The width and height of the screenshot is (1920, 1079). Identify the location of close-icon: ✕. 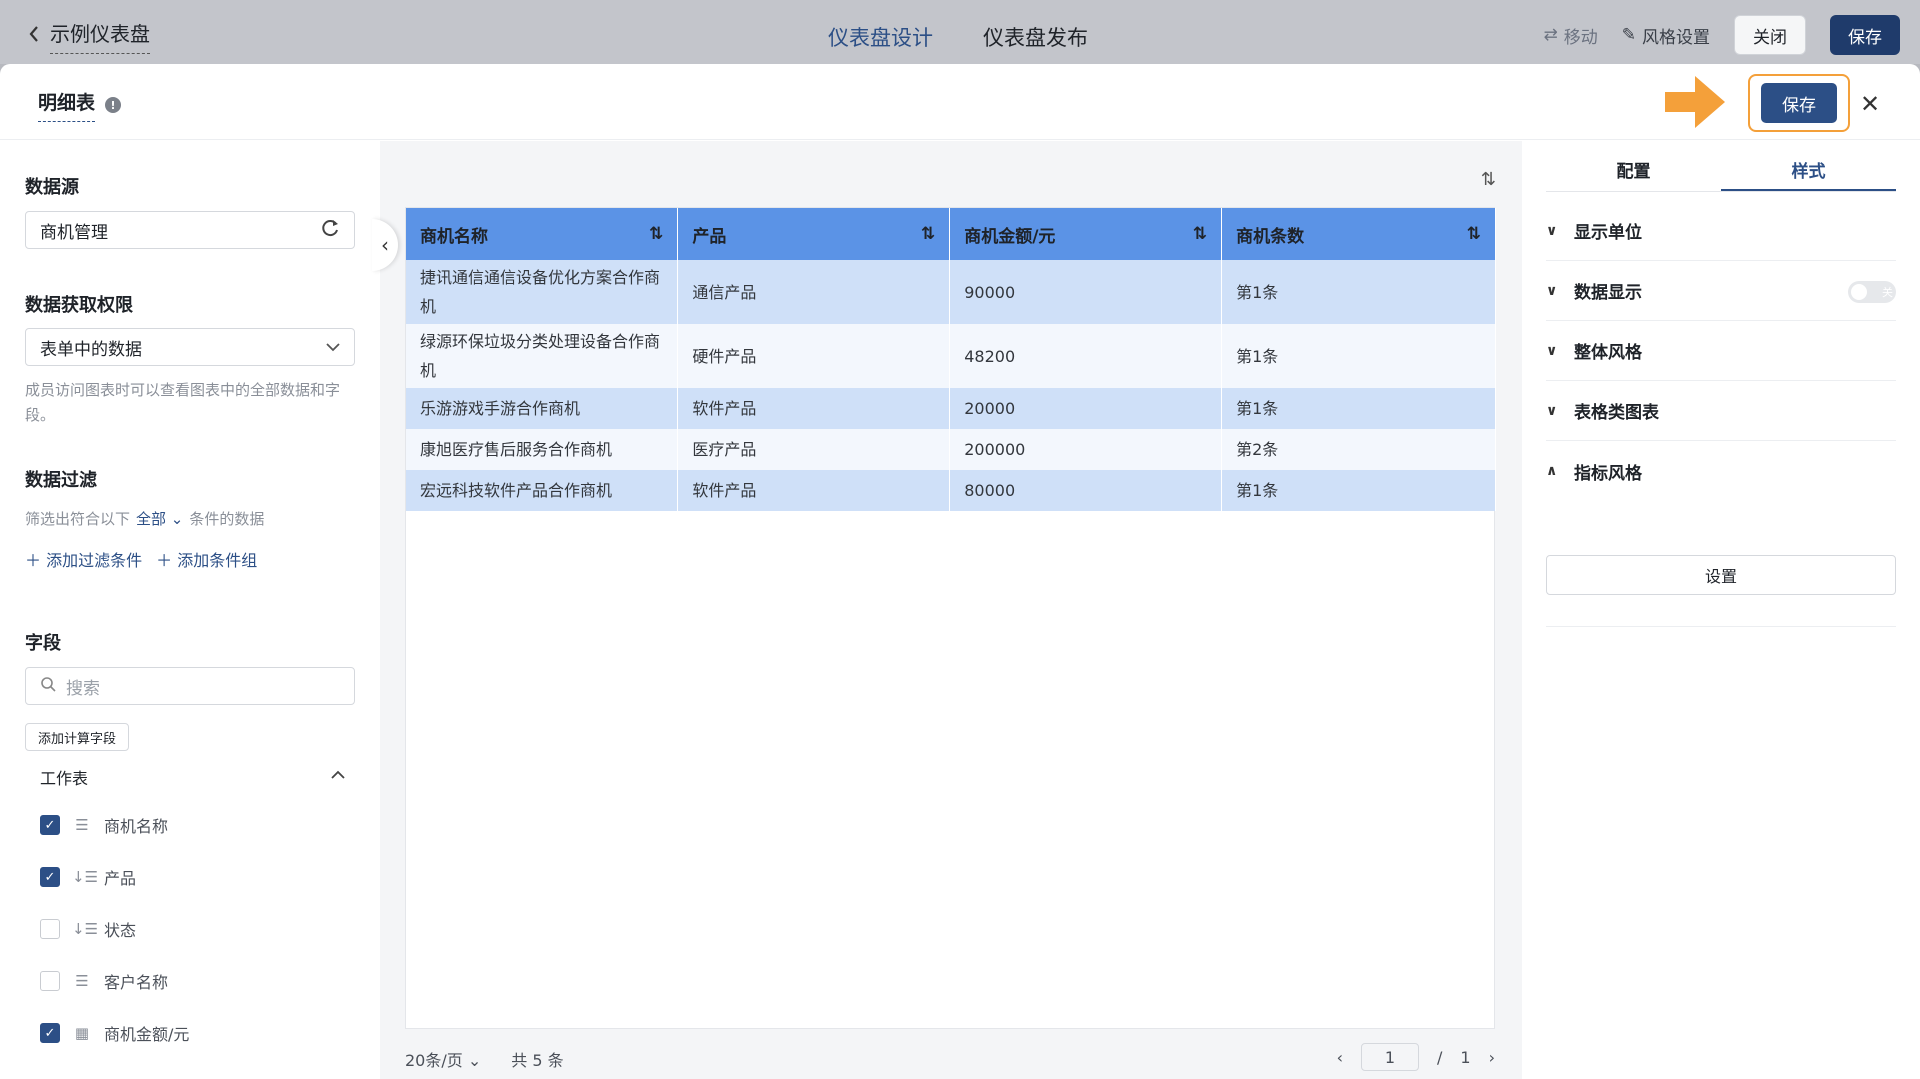
(1870, 104).